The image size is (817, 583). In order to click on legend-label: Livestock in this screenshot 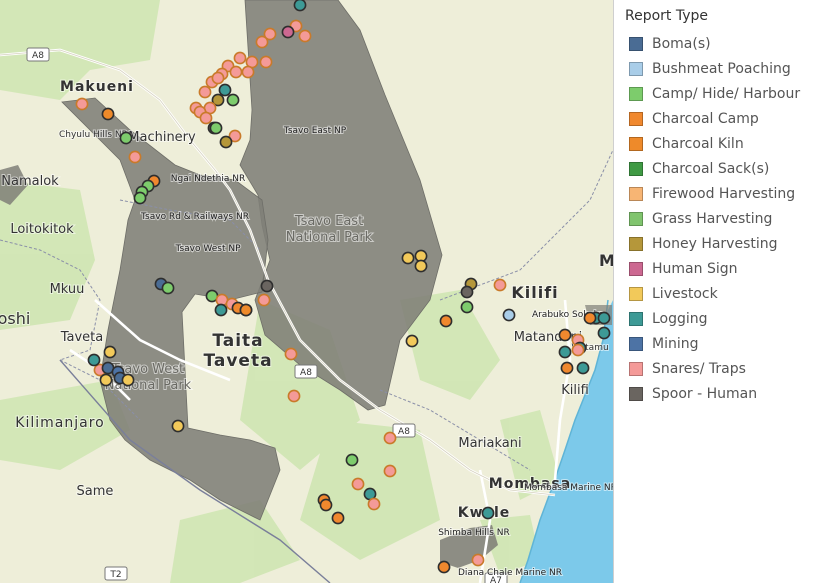, I will do `click(685, 293)`.